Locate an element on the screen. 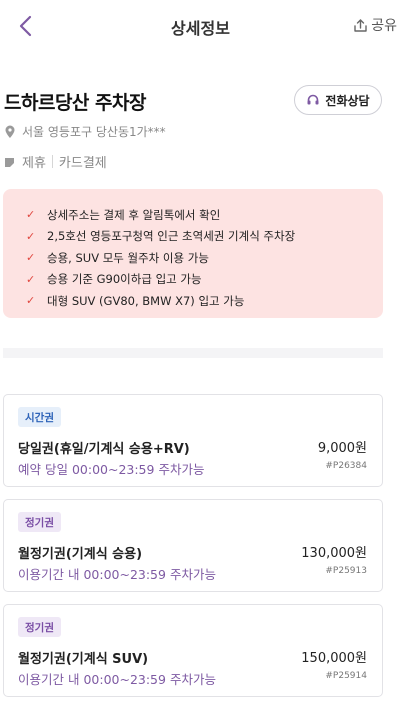 The width and height of the screenshot is (401, 714). tag-card-payment: 카드결제 is located at coordinates (82, 163).